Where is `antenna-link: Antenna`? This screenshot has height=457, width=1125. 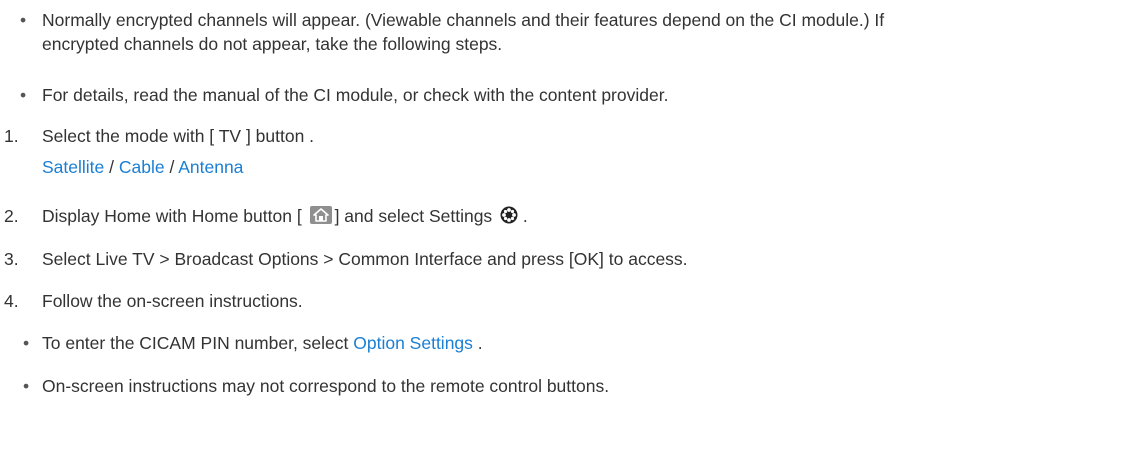
antenna-link: Antenna is located at coordinates (210, 167).